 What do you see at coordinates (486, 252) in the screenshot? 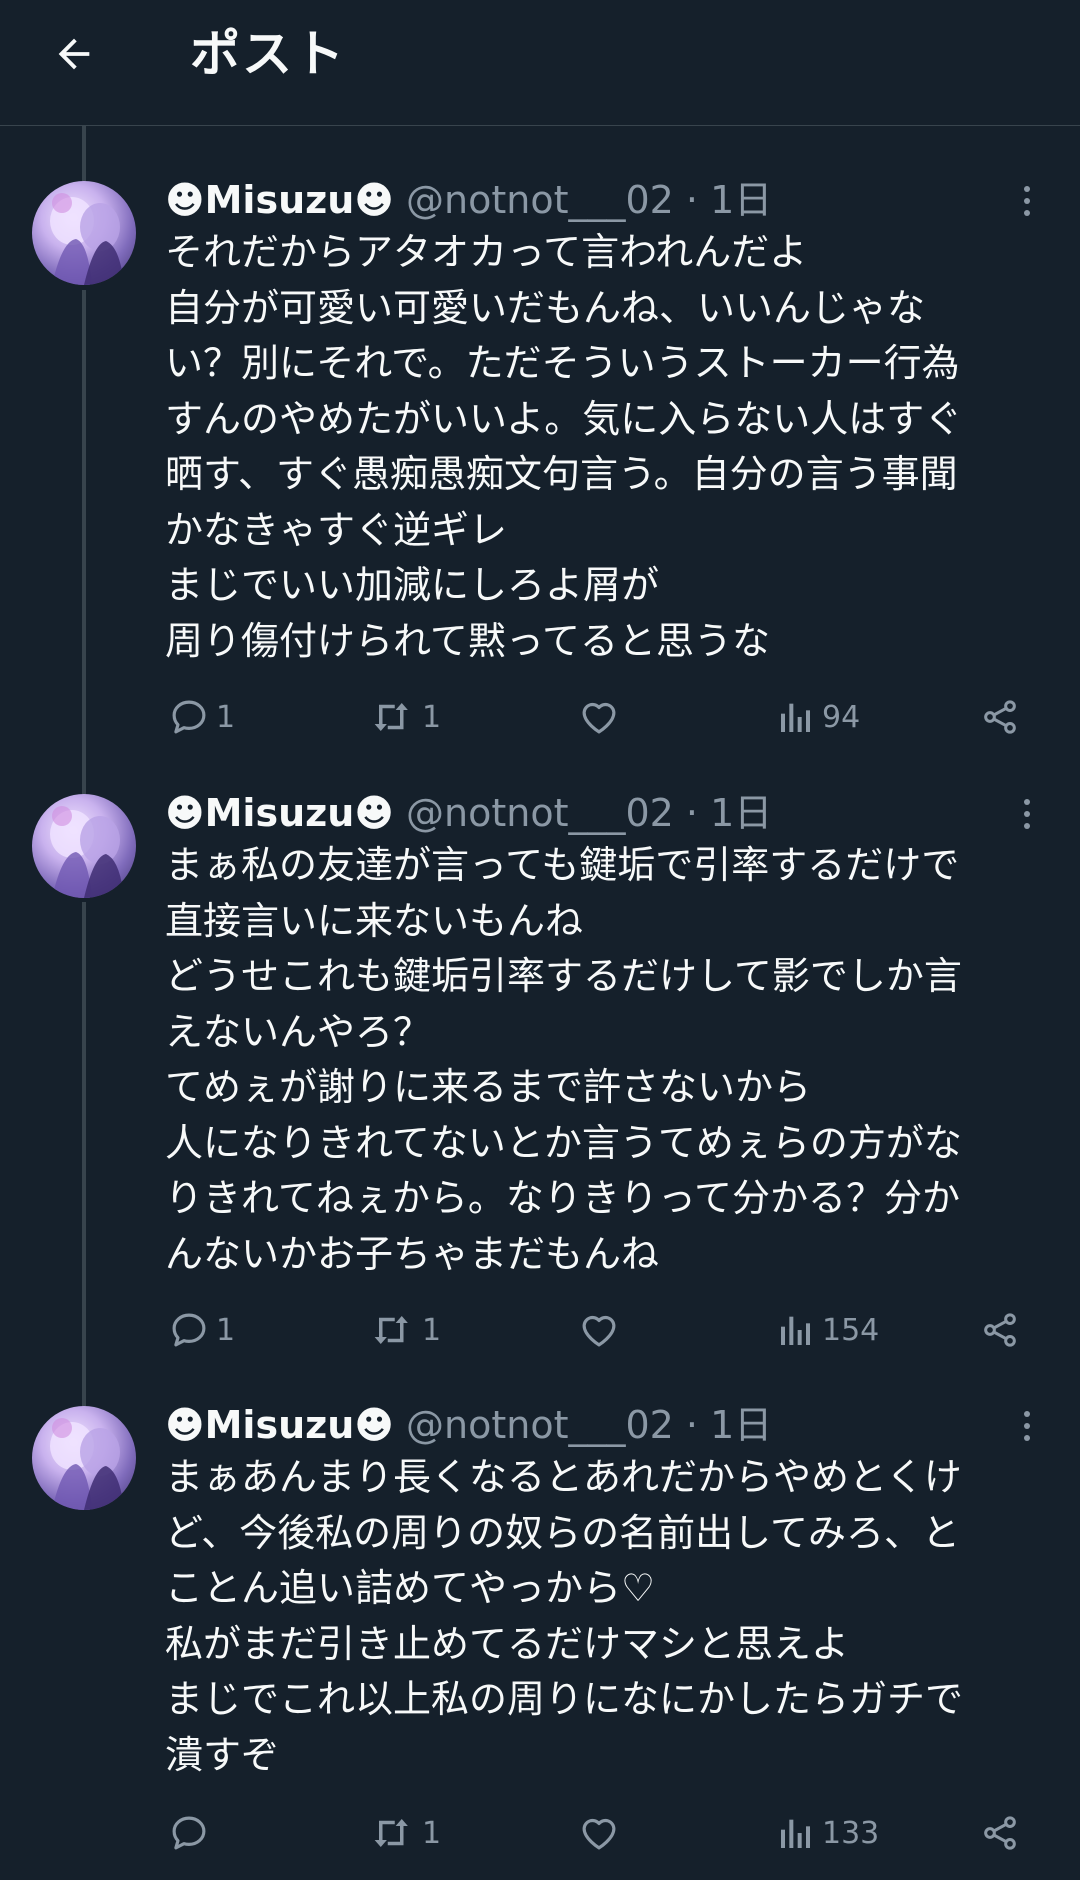
I see `post-text-line: それだからアタオカって言われんだよ` at bounding box center [486, 252].